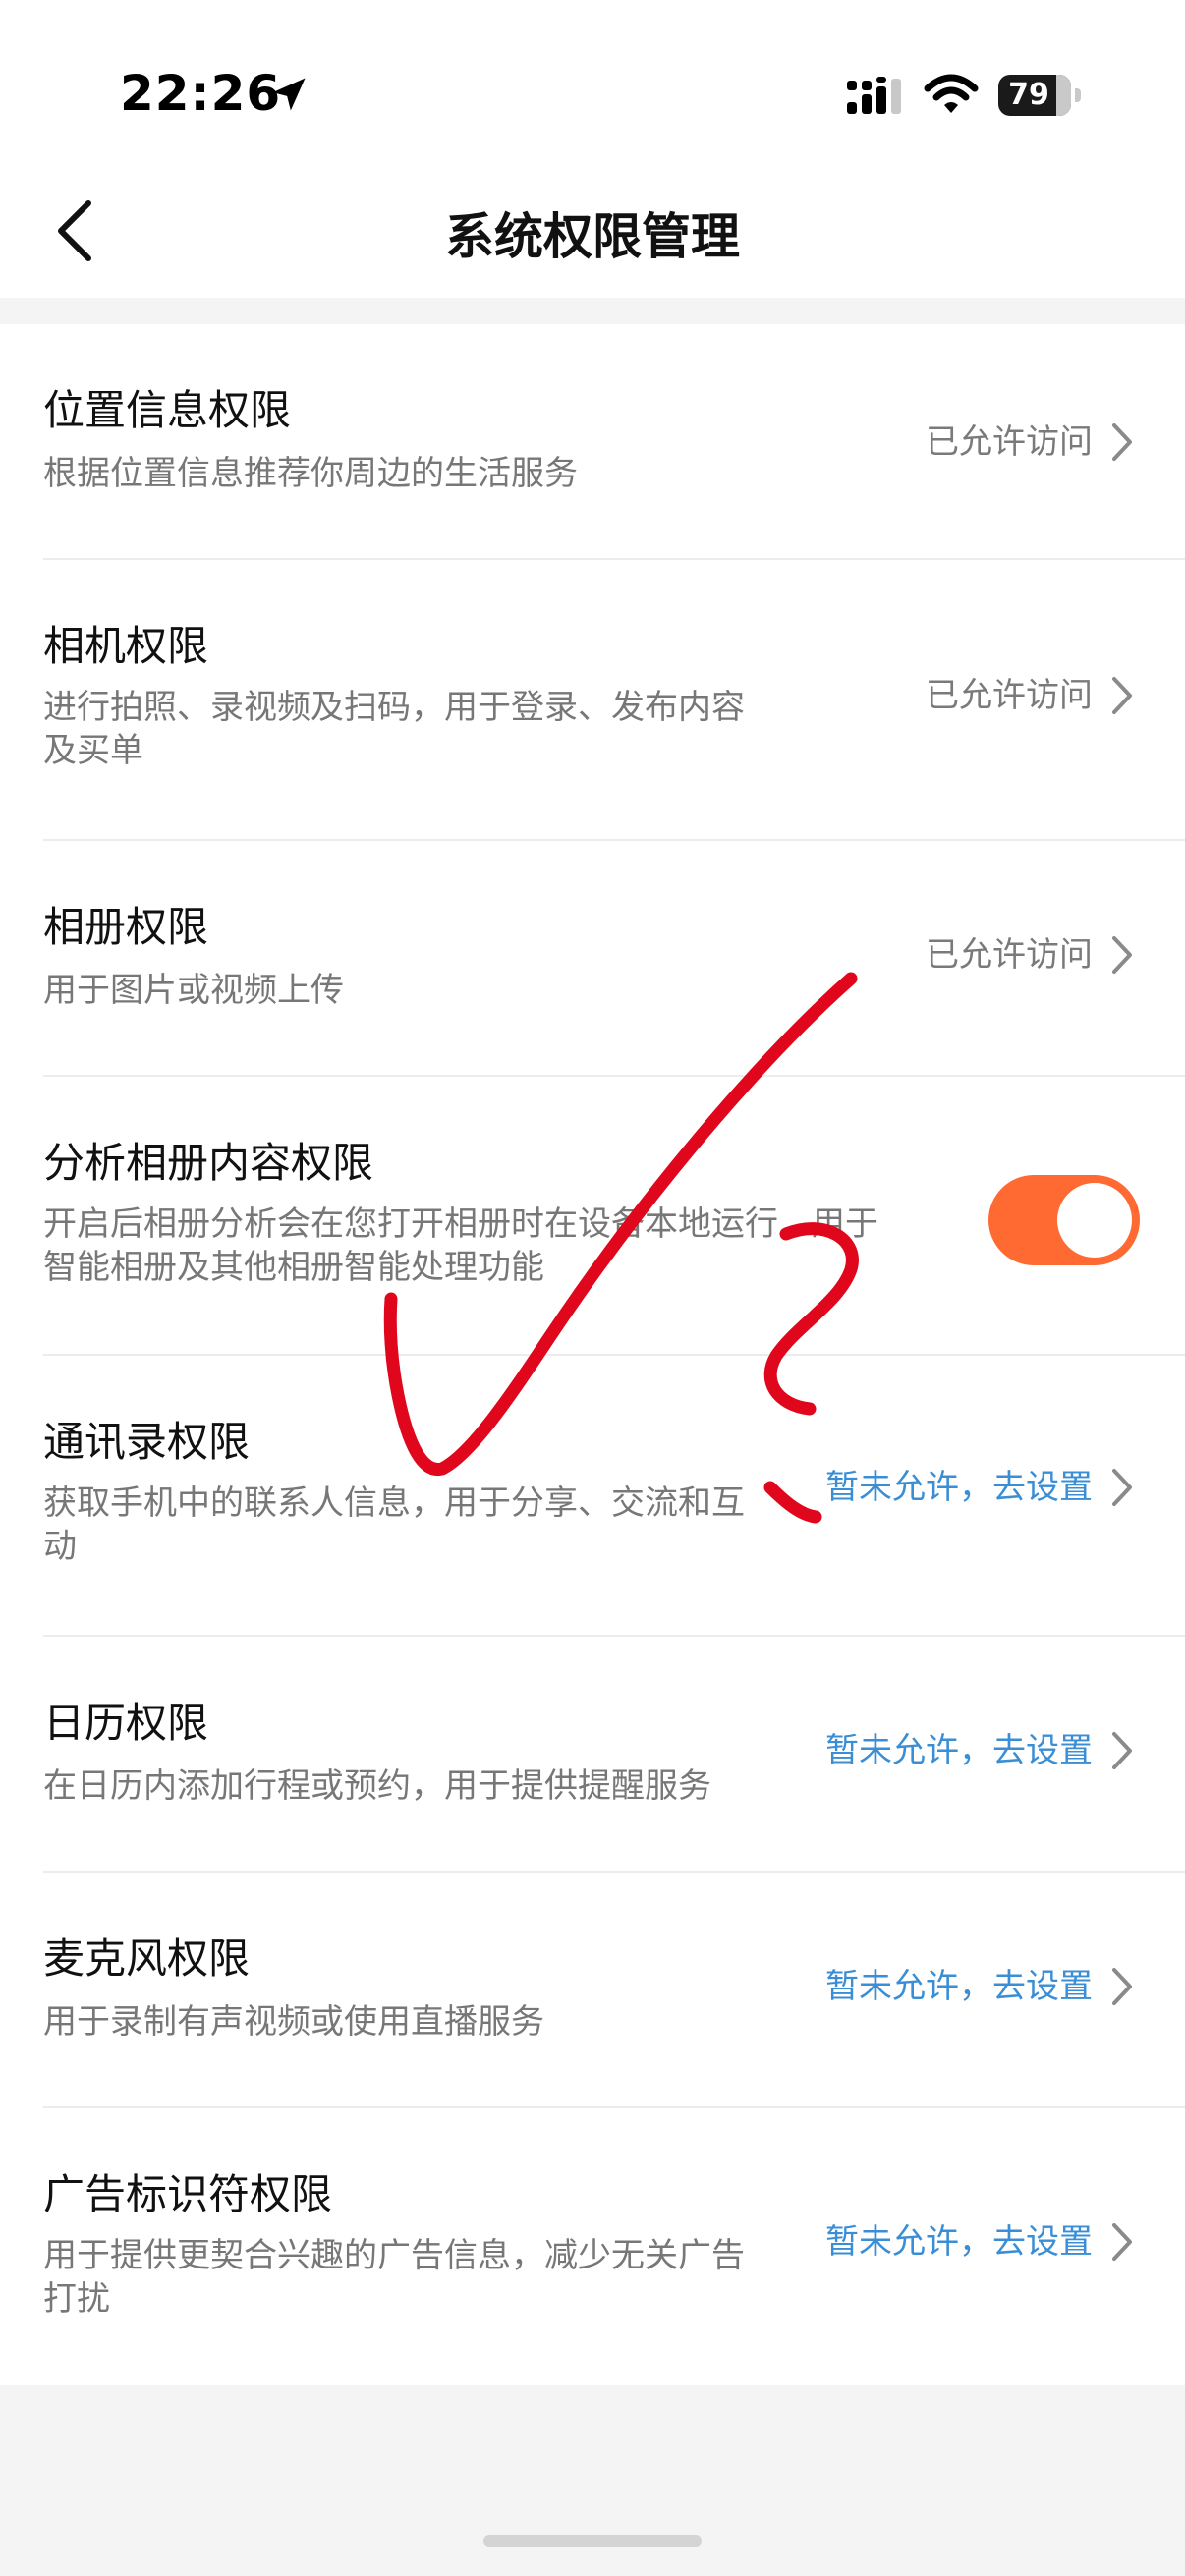 Image resolution: width=1185 pixels, height=2576 pixels. I want to click on permission-title: 麦克风权限, so click(147, 1958).